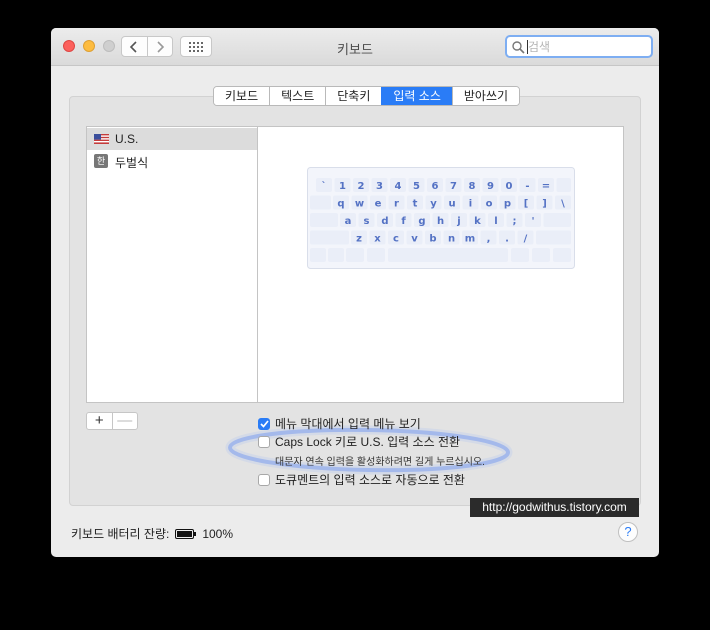 This screenshot has width=710, height=630. I want to click on show-menu-label: 메뉴 막대에서 입력 메뉴 보기, so click(348, 424).